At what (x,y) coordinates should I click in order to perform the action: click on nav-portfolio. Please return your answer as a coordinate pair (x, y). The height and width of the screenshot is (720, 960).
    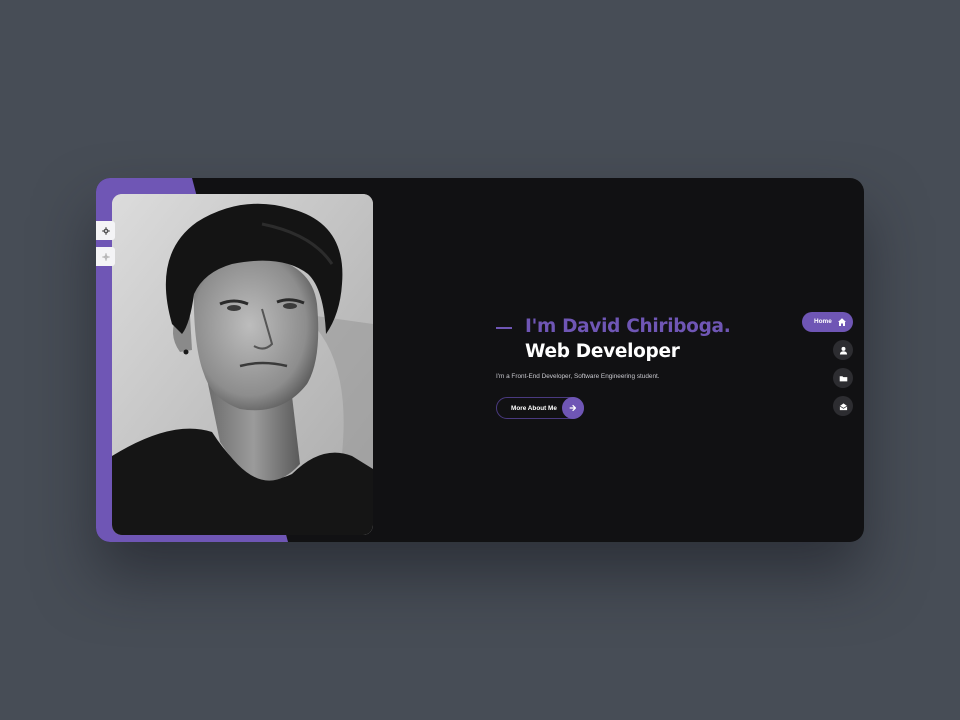
    Looking at the image, I should click on (843, 378).